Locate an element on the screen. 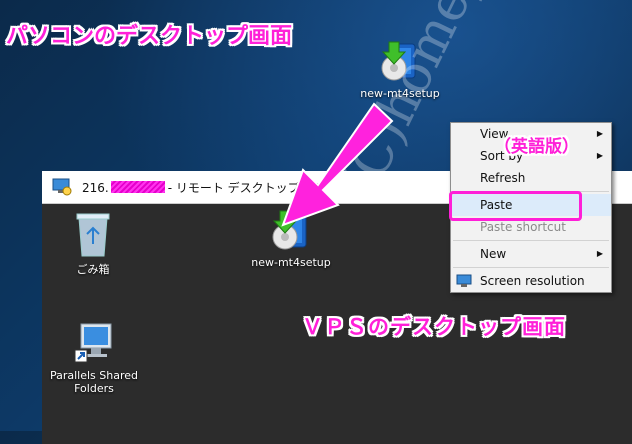 Image resolution: width=632 pixels, height=444 pixels. pc-desktop-annotation: パソコンのデスクトップ画面 is located at coordinates (149, 36).